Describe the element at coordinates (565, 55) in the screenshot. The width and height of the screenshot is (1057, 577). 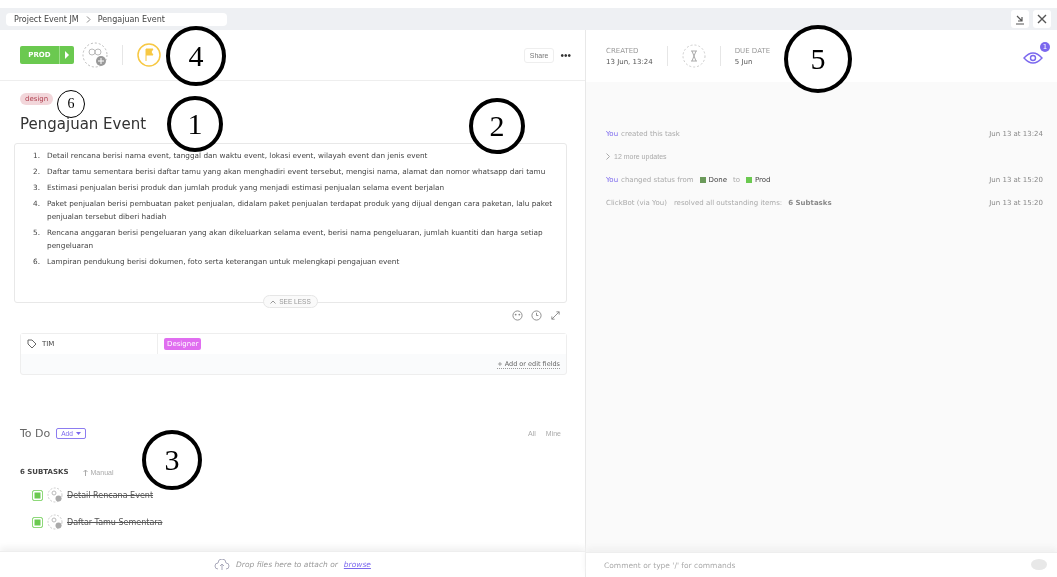
I see `more-button: •••` at that location.